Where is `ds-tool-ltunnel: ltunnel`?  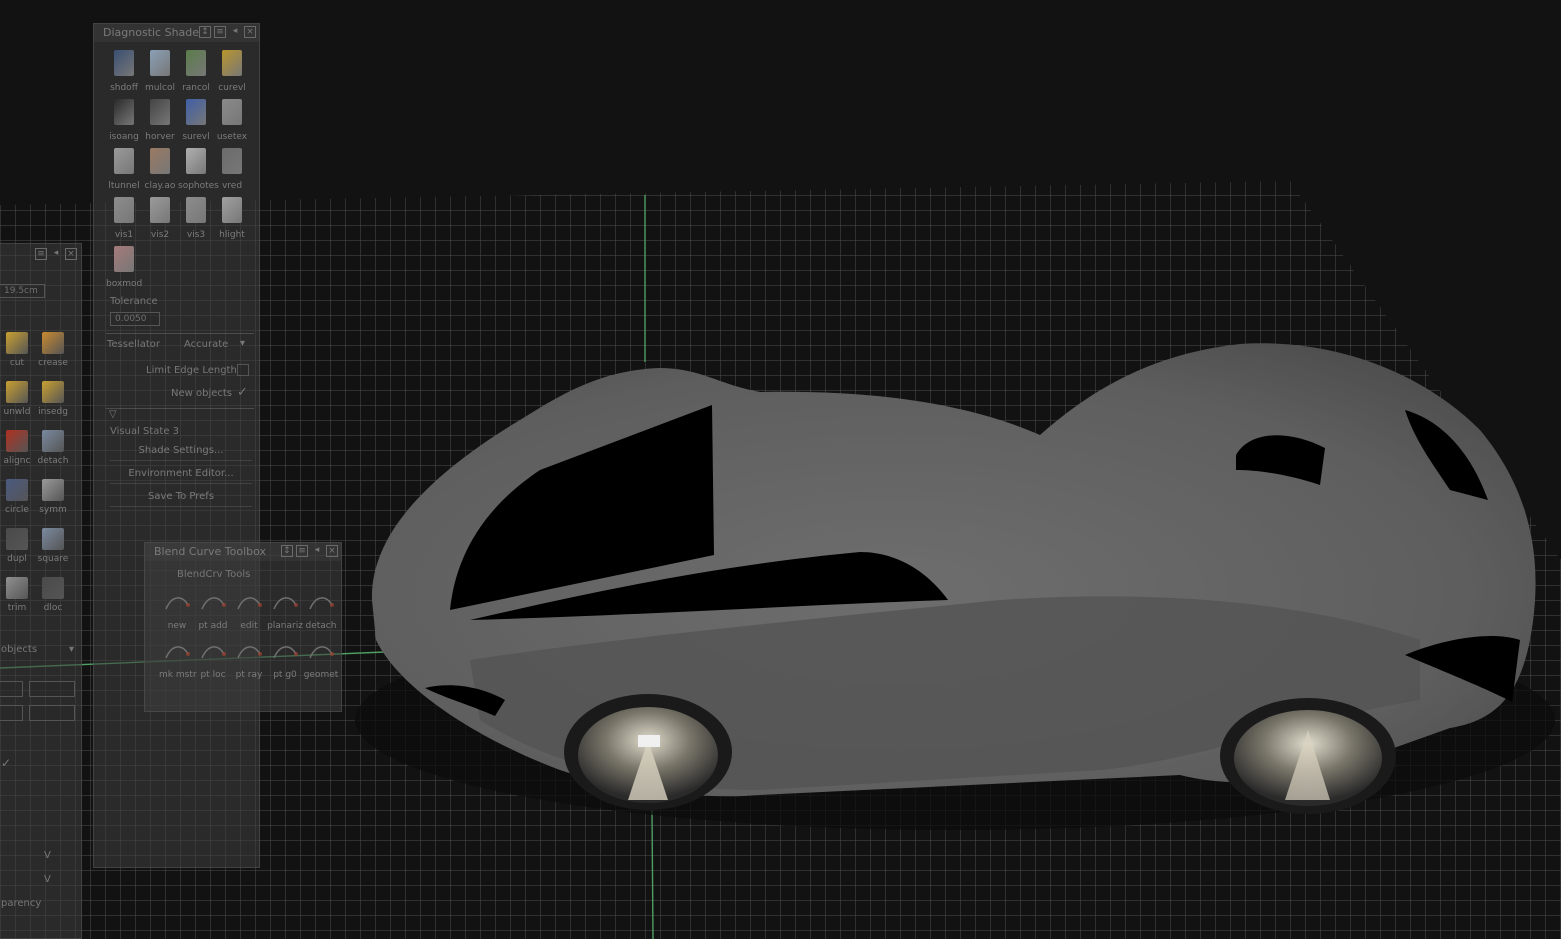
ds-tool-ltunnel: ltunnel is located at coordinates (124, 169).